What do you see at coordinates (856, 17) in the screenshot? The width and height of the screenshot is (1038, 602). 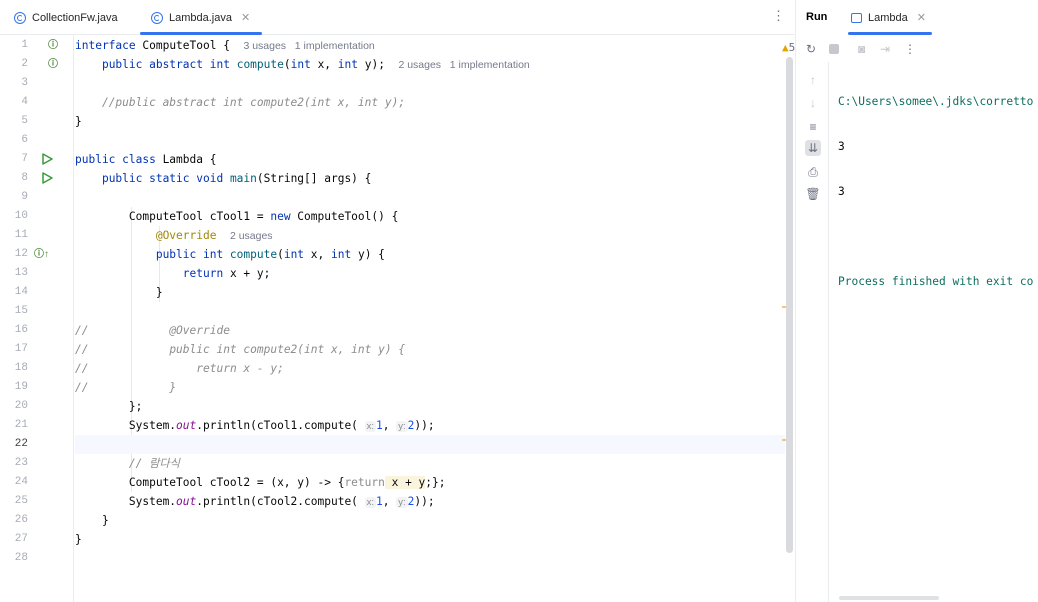 I see `run-config-icon` at bounding box center [856, 17].